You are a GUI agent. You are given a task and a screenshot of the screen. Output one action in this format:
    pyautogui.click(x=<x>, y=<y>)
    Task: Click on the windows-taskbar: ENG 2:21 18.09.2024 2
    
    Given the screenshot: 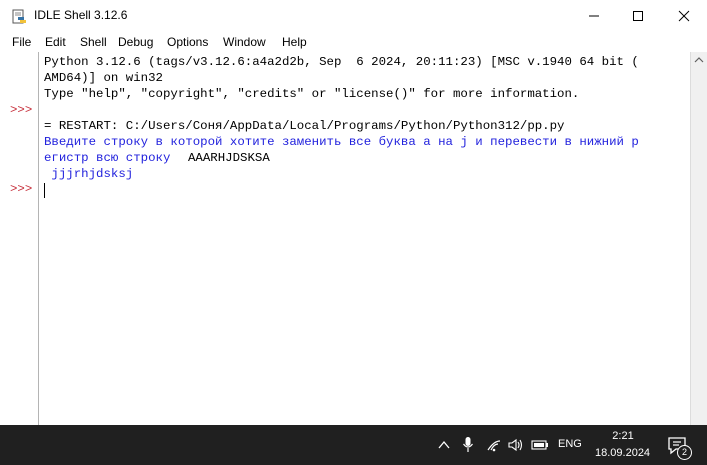 What is the action you would take?
    pyautogui.click(x=353, y=445)
    